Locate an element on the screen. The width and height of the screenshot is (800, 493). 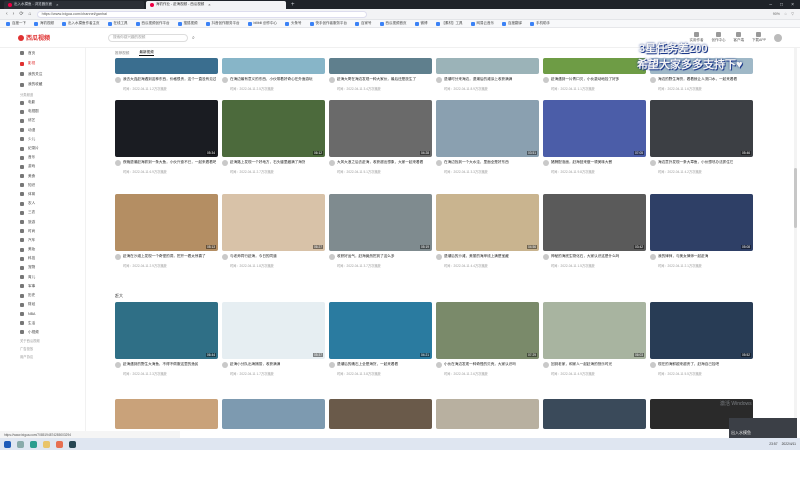
bookmark-item: 海钓视频 is located at coordinates (44, 23).